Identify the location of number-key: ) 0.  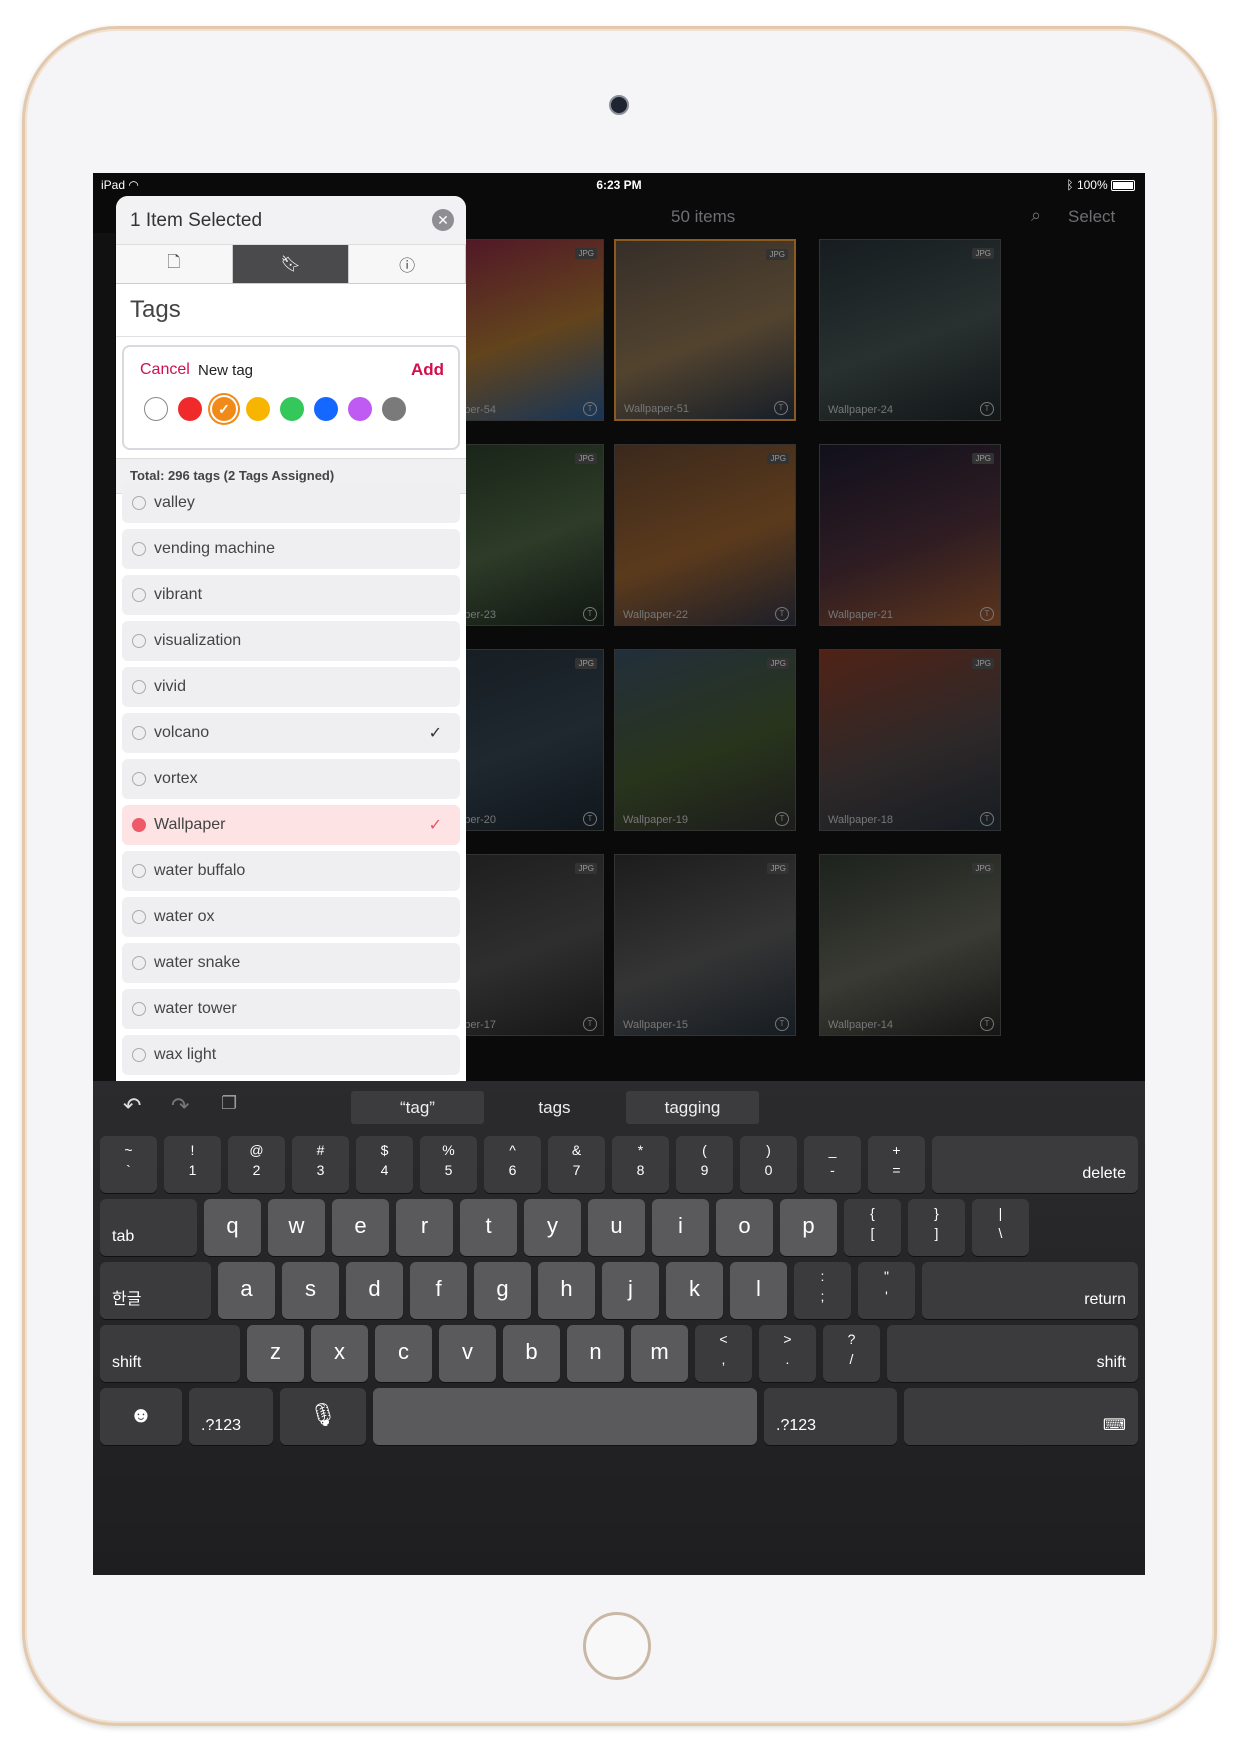
(768, 1164).